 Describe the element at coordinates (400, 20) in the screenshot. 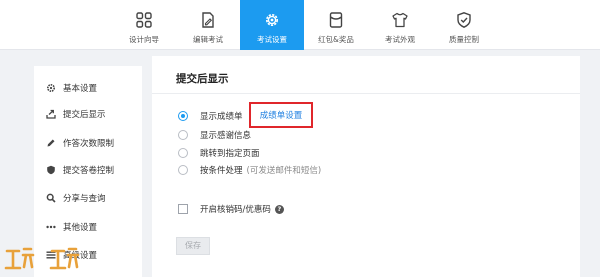

I see `tshirt-icon` at that location.